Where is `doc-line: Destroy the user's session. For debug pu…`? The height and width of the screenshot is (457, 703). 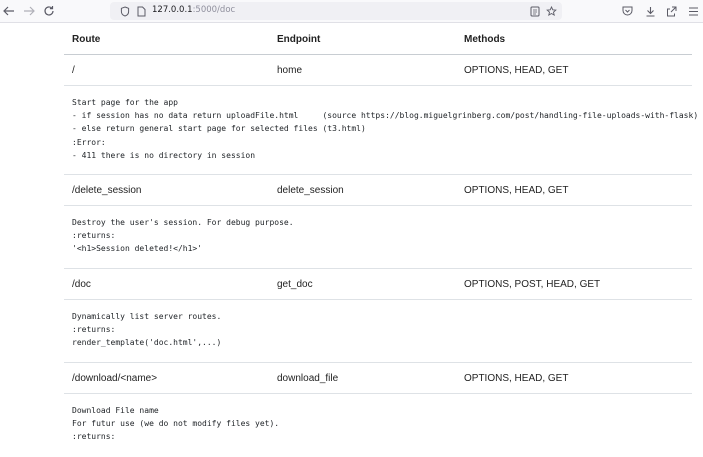
doc-line: Destroy the user's session. For debug pu… is located at coordinates (183, 222).